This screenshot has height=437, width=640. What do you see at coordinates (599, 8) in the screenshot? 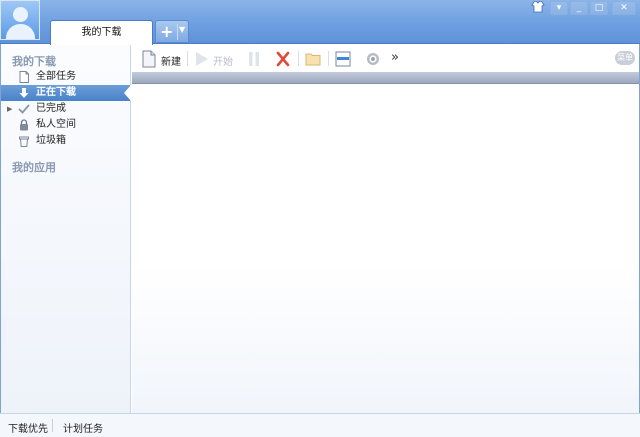
I see `maximize-icon: □` at bounding box center [599, 8].